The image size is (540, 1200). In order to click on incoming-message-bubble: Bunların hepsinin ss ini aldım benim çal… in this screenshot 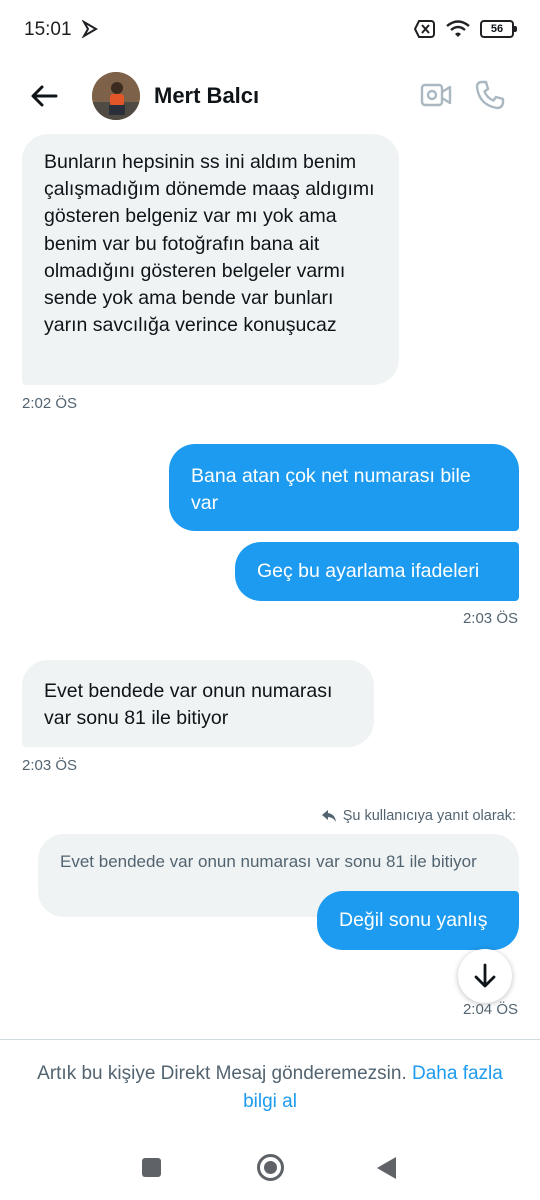, I will do `click(210, 259)`.